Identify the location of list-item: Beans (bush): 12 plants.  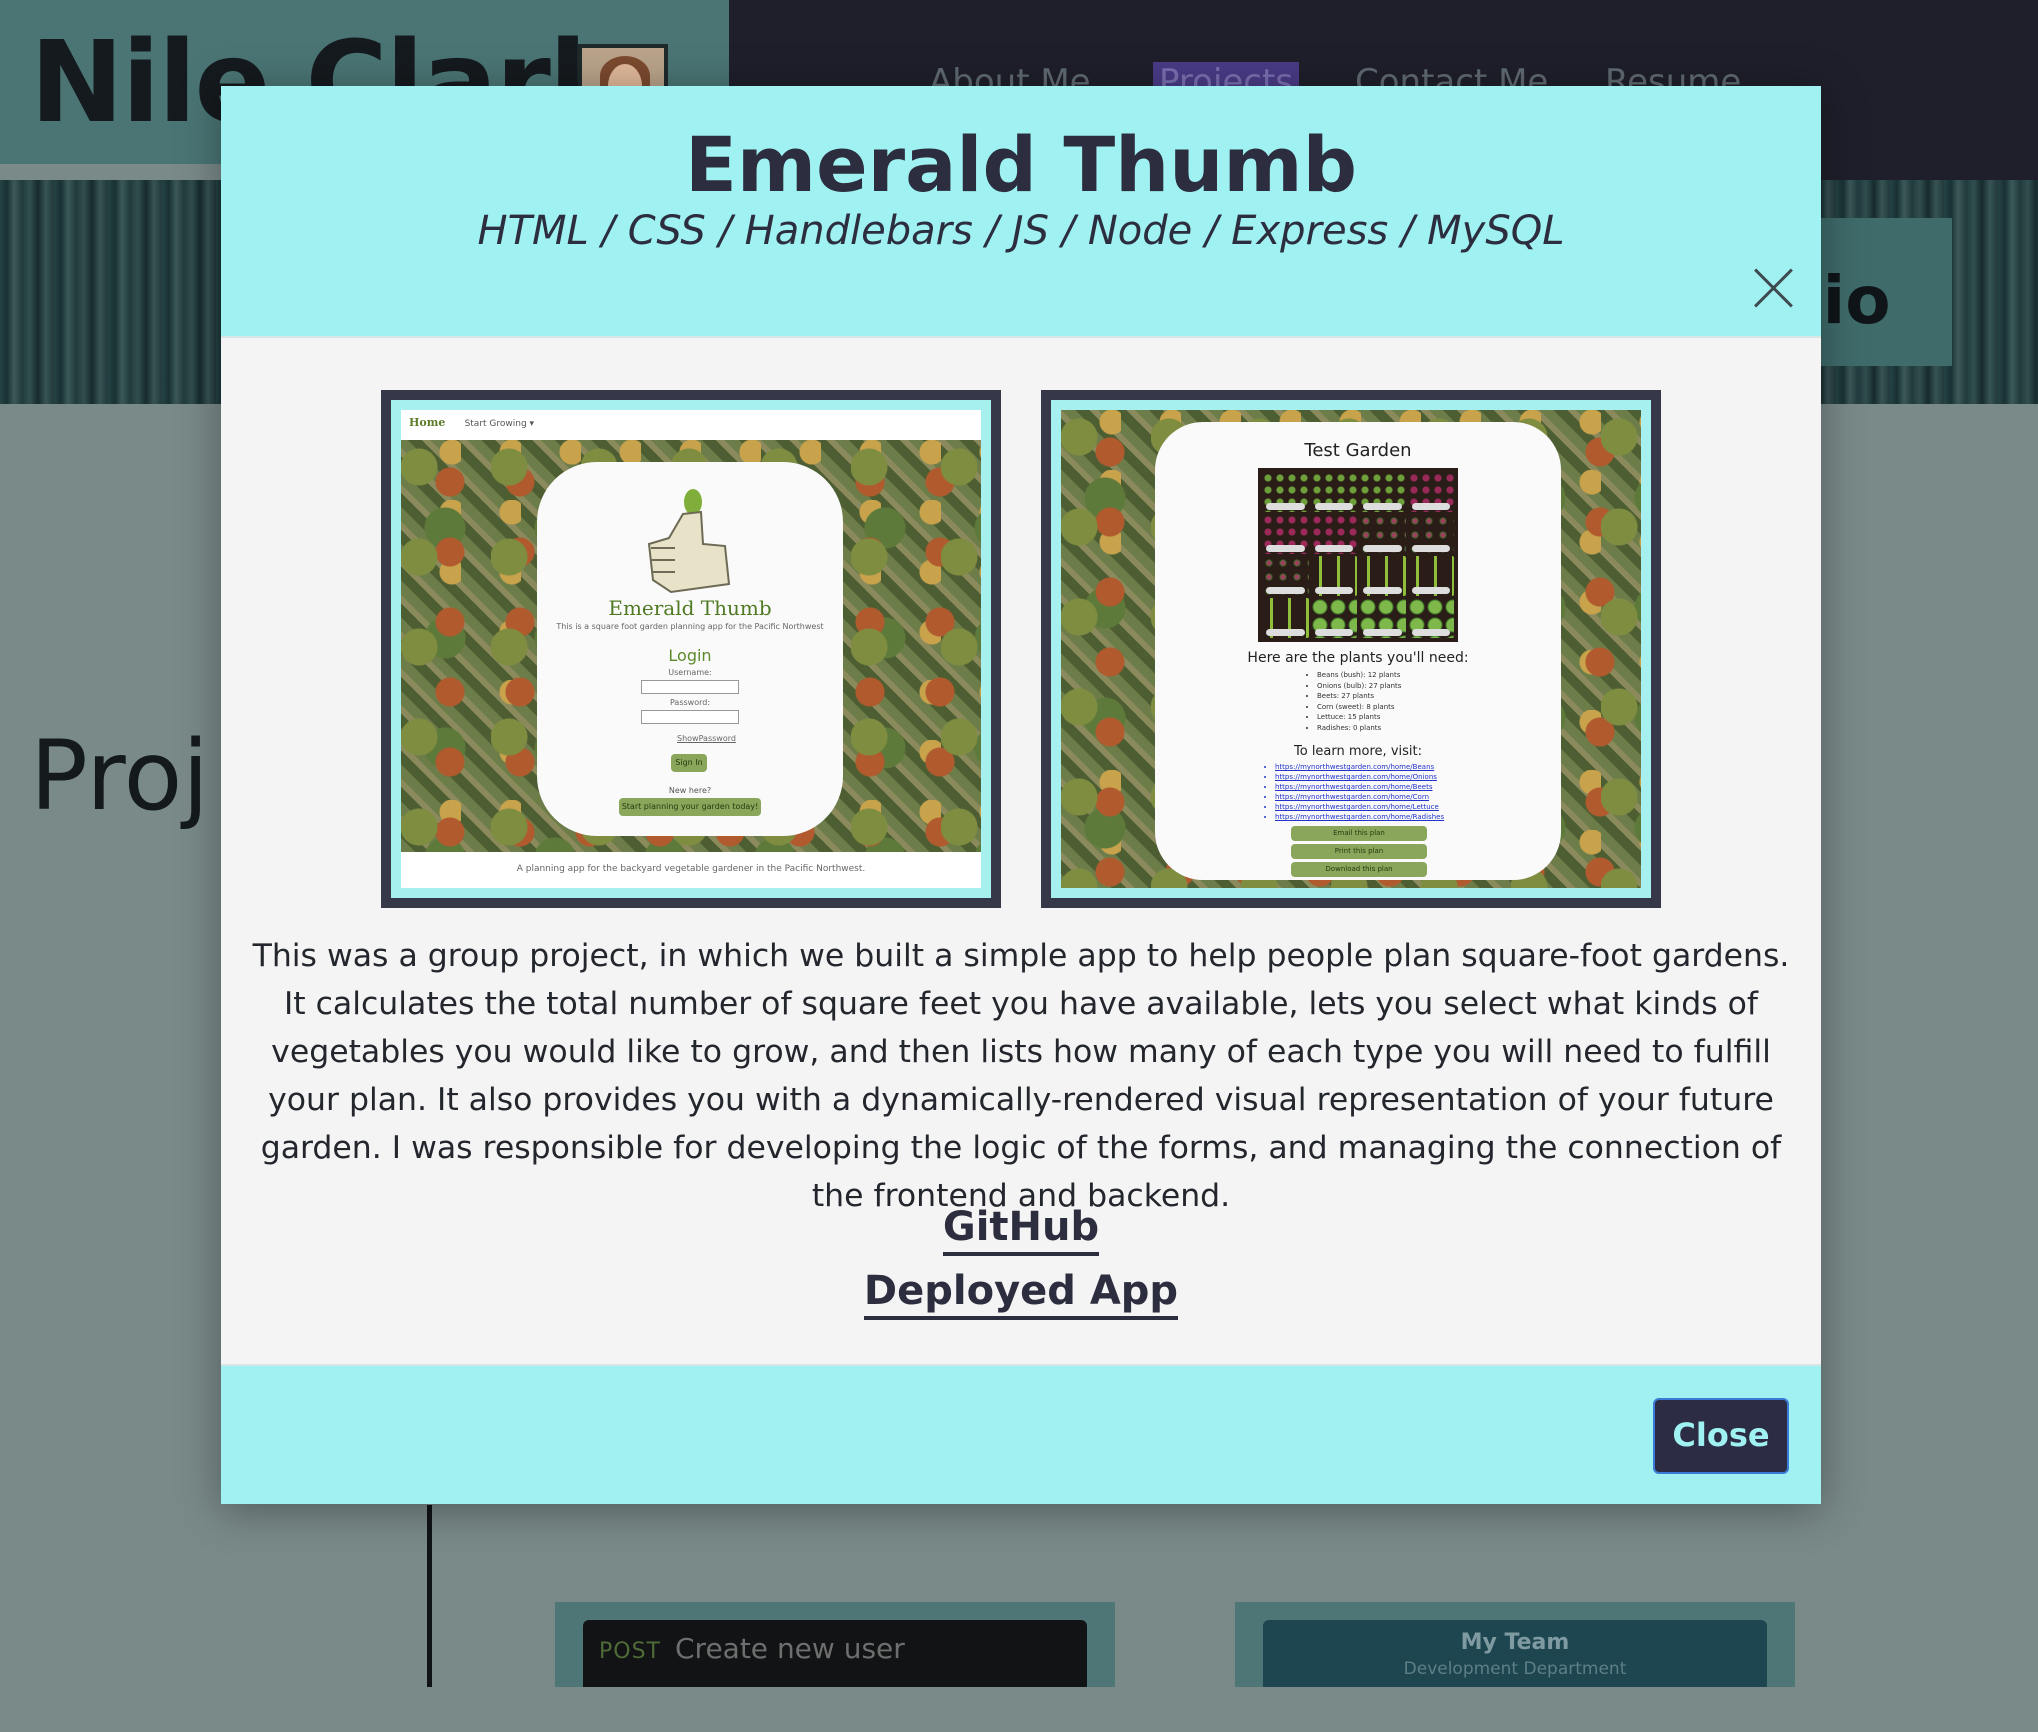
(1359, 675).